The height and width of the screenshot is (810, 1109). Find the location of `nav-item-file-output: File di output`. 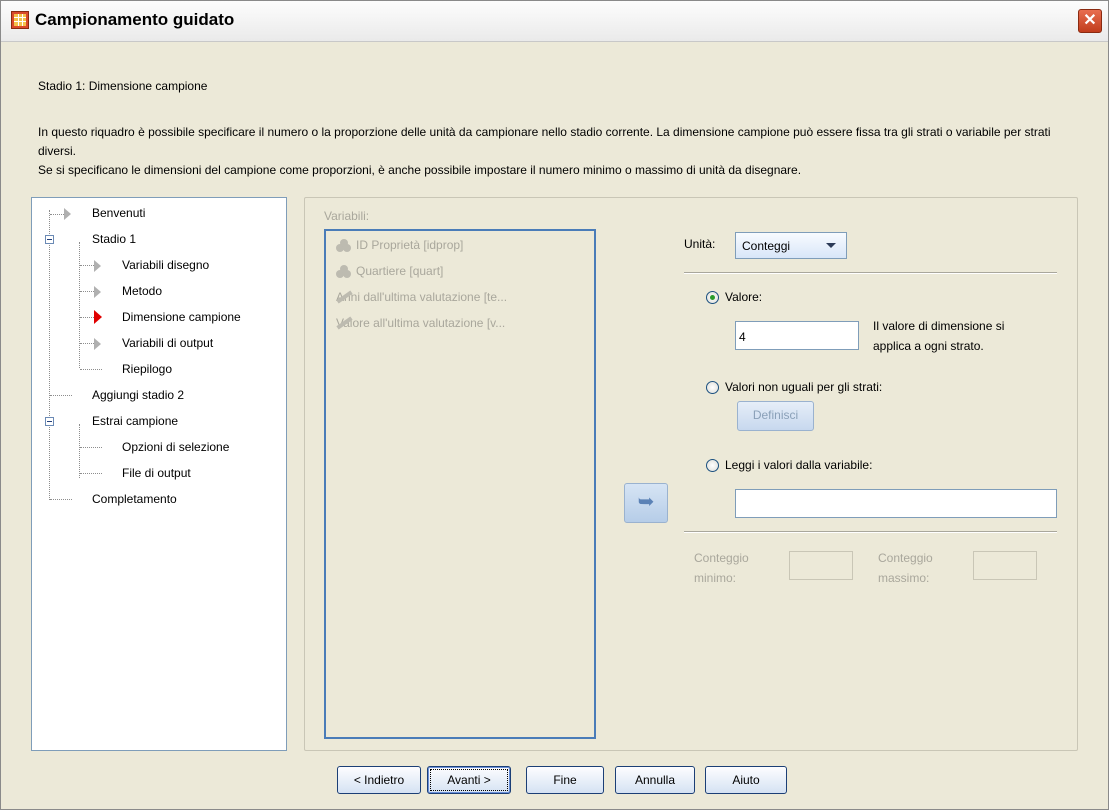

nav-item-file-output: File di output is located at coordinates (156, 473).